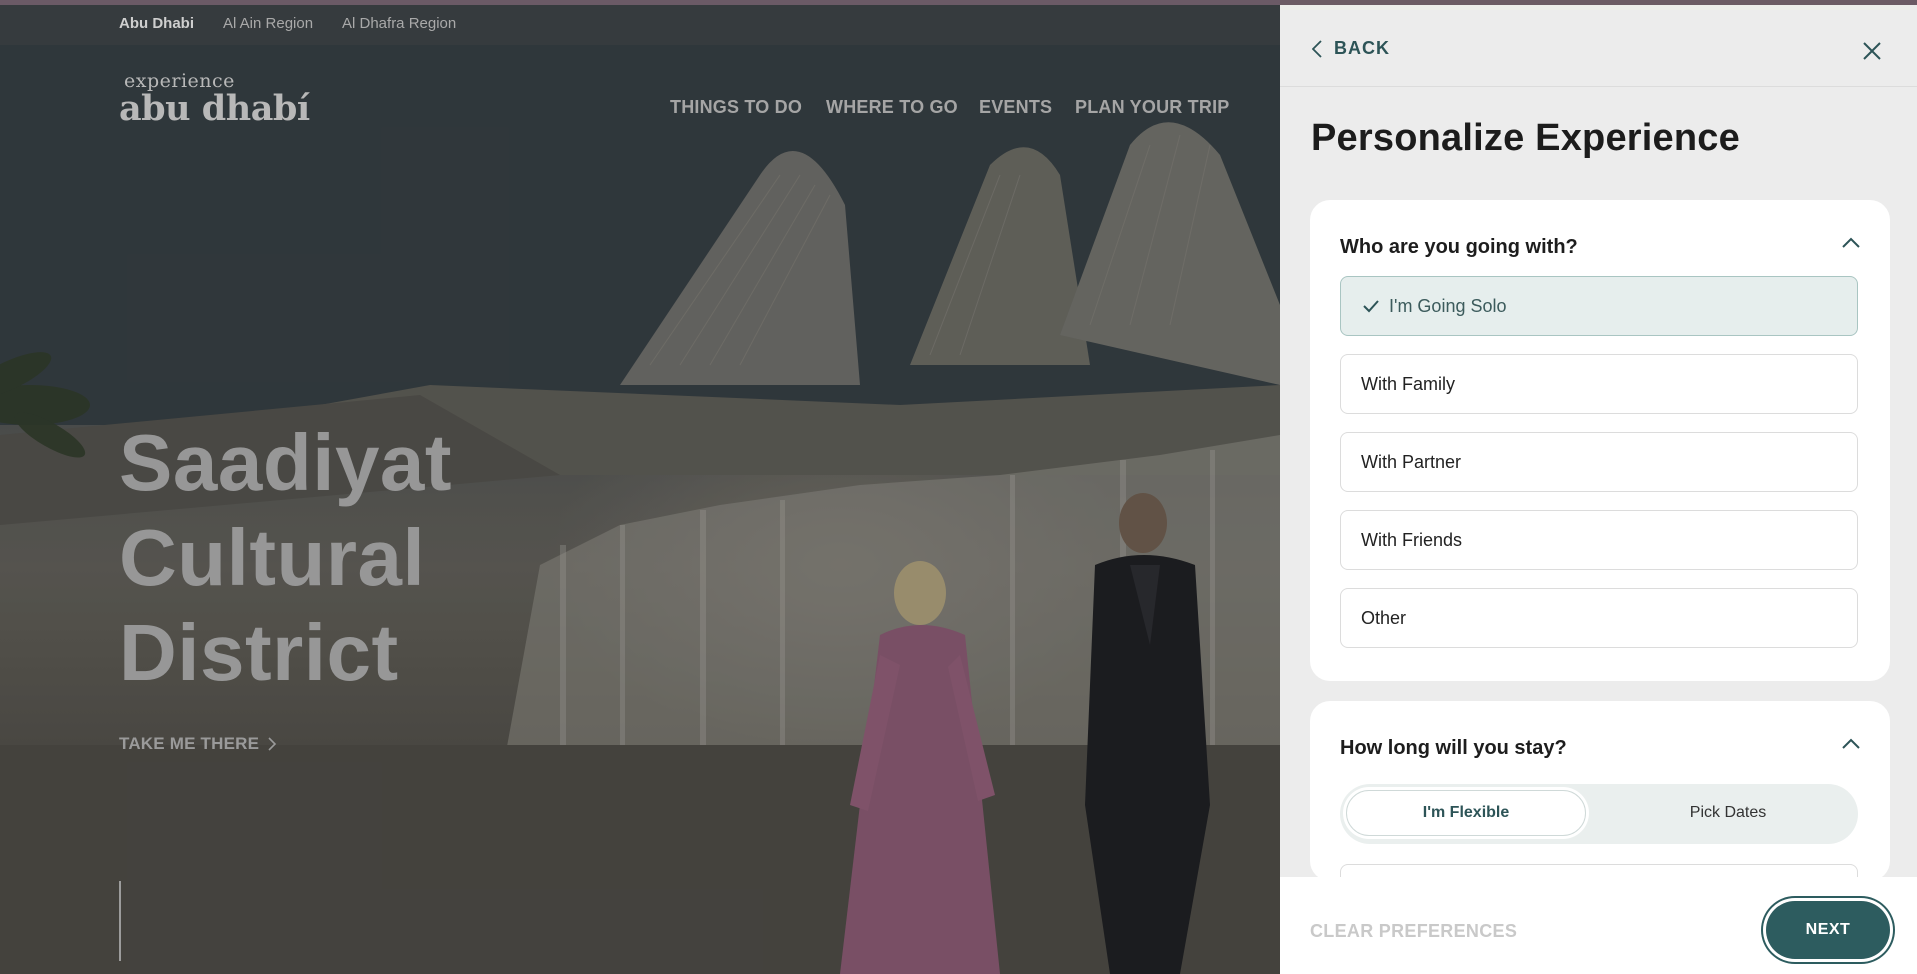  I want to click on region-tab-al-ain: Al Ain Region, so click(268, 23).